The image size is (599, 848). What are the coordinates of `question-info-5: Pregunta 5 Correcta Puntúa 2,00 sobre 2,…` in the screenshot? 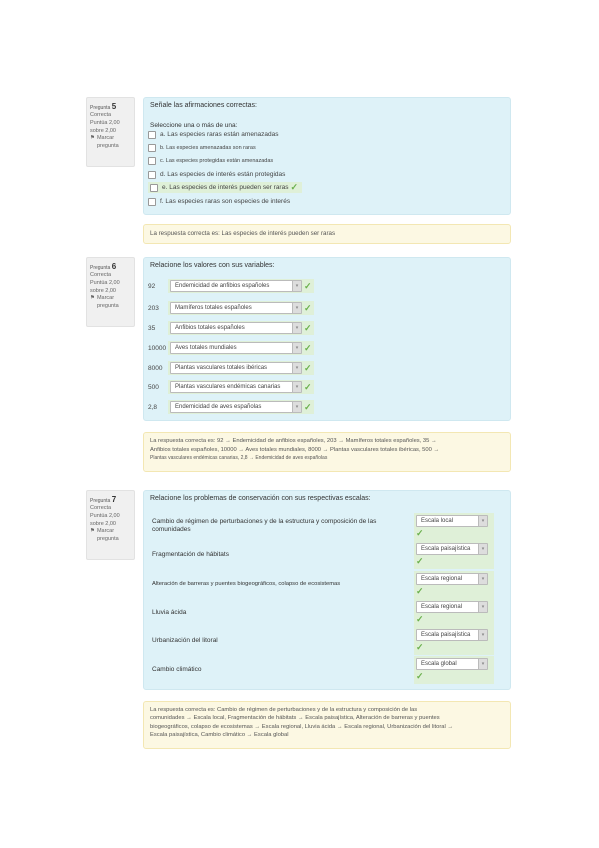 It's located at (110, 132).